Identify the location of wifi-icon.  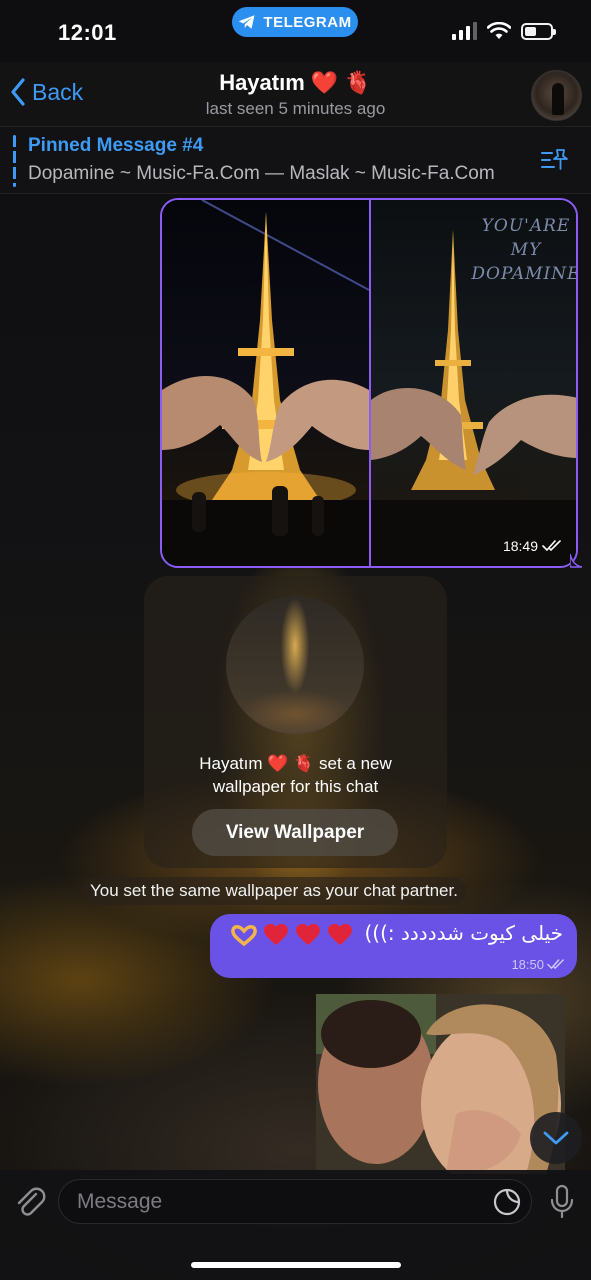
(499, 30).